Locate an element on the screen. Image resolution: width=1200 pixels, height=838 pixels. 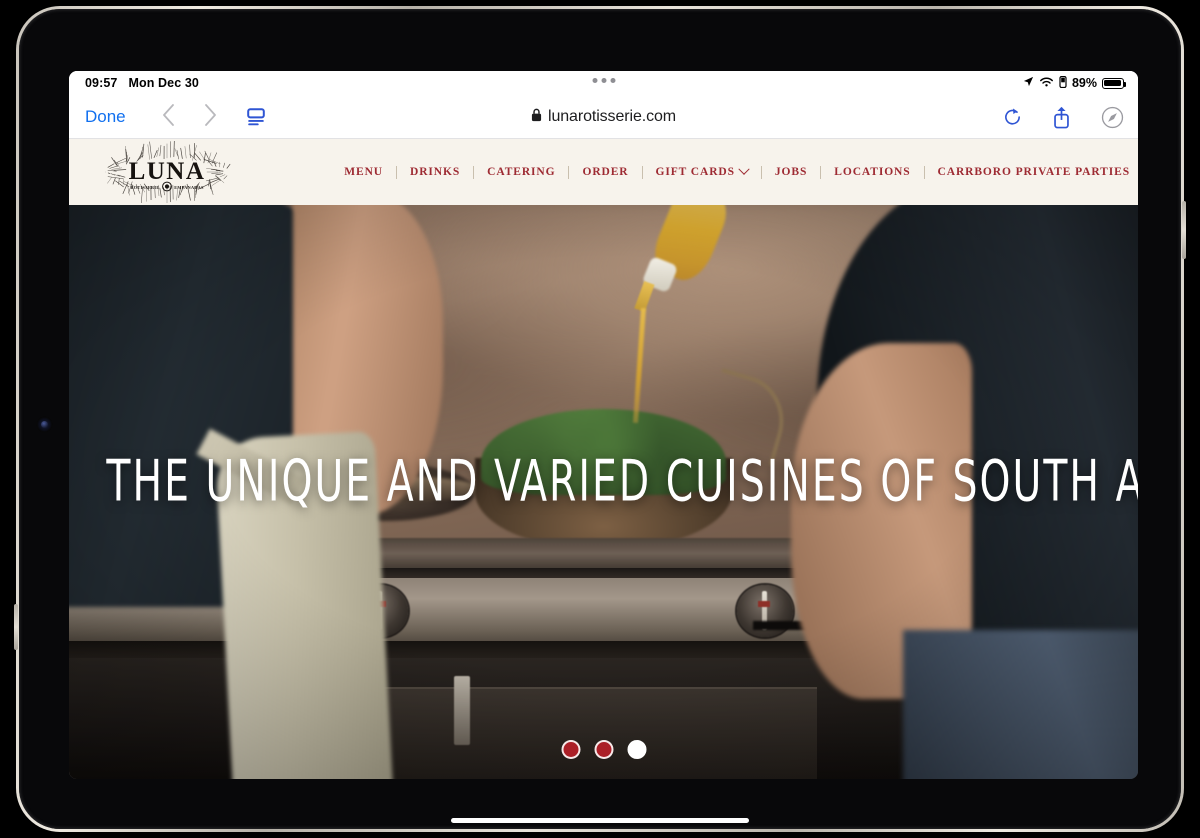
svg-text: ROTISSERIE is located at coordinates (144, 187).